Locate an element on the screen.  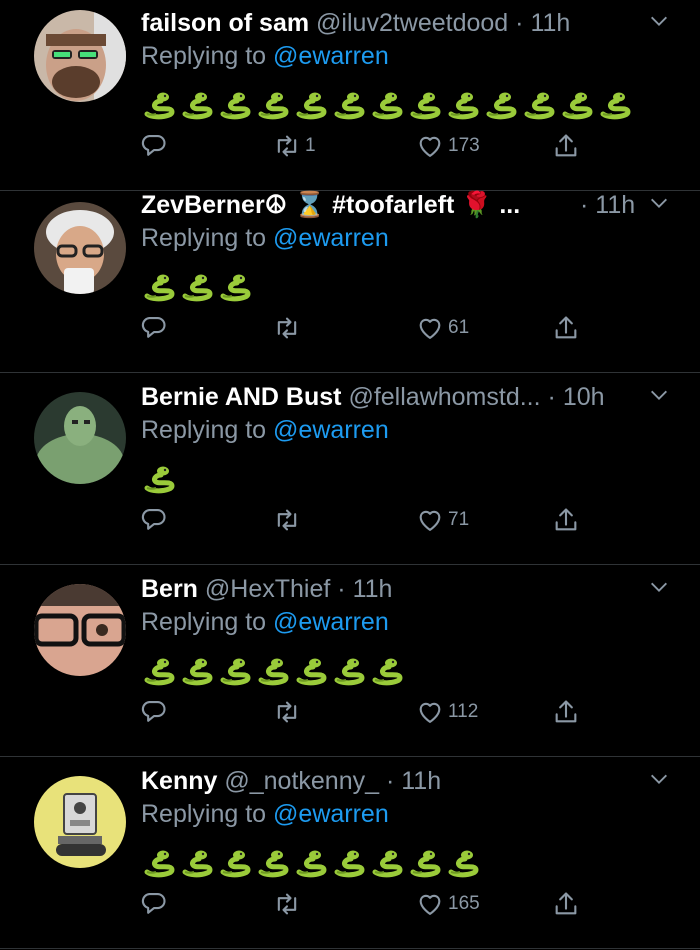
user-handle: @HexThief is located at coordinates (267, 589).